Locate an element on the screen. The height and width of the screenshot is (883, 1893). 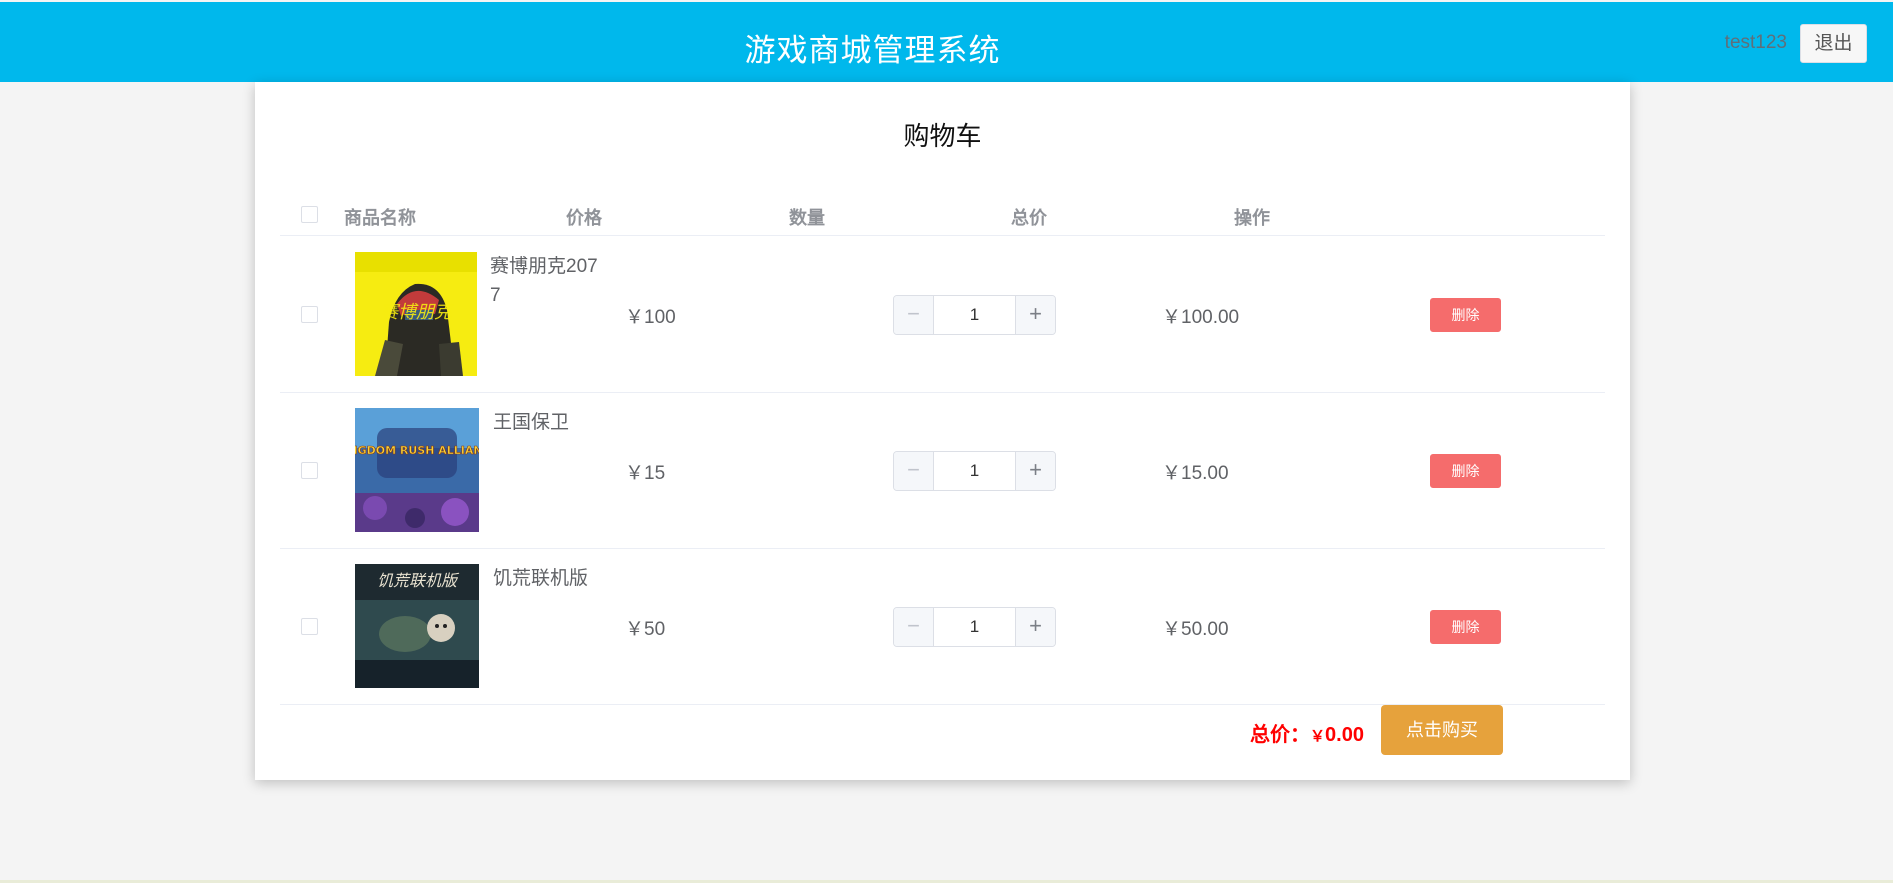
product-name: 赛博朋克2077 is located at coordinates (544, 281).